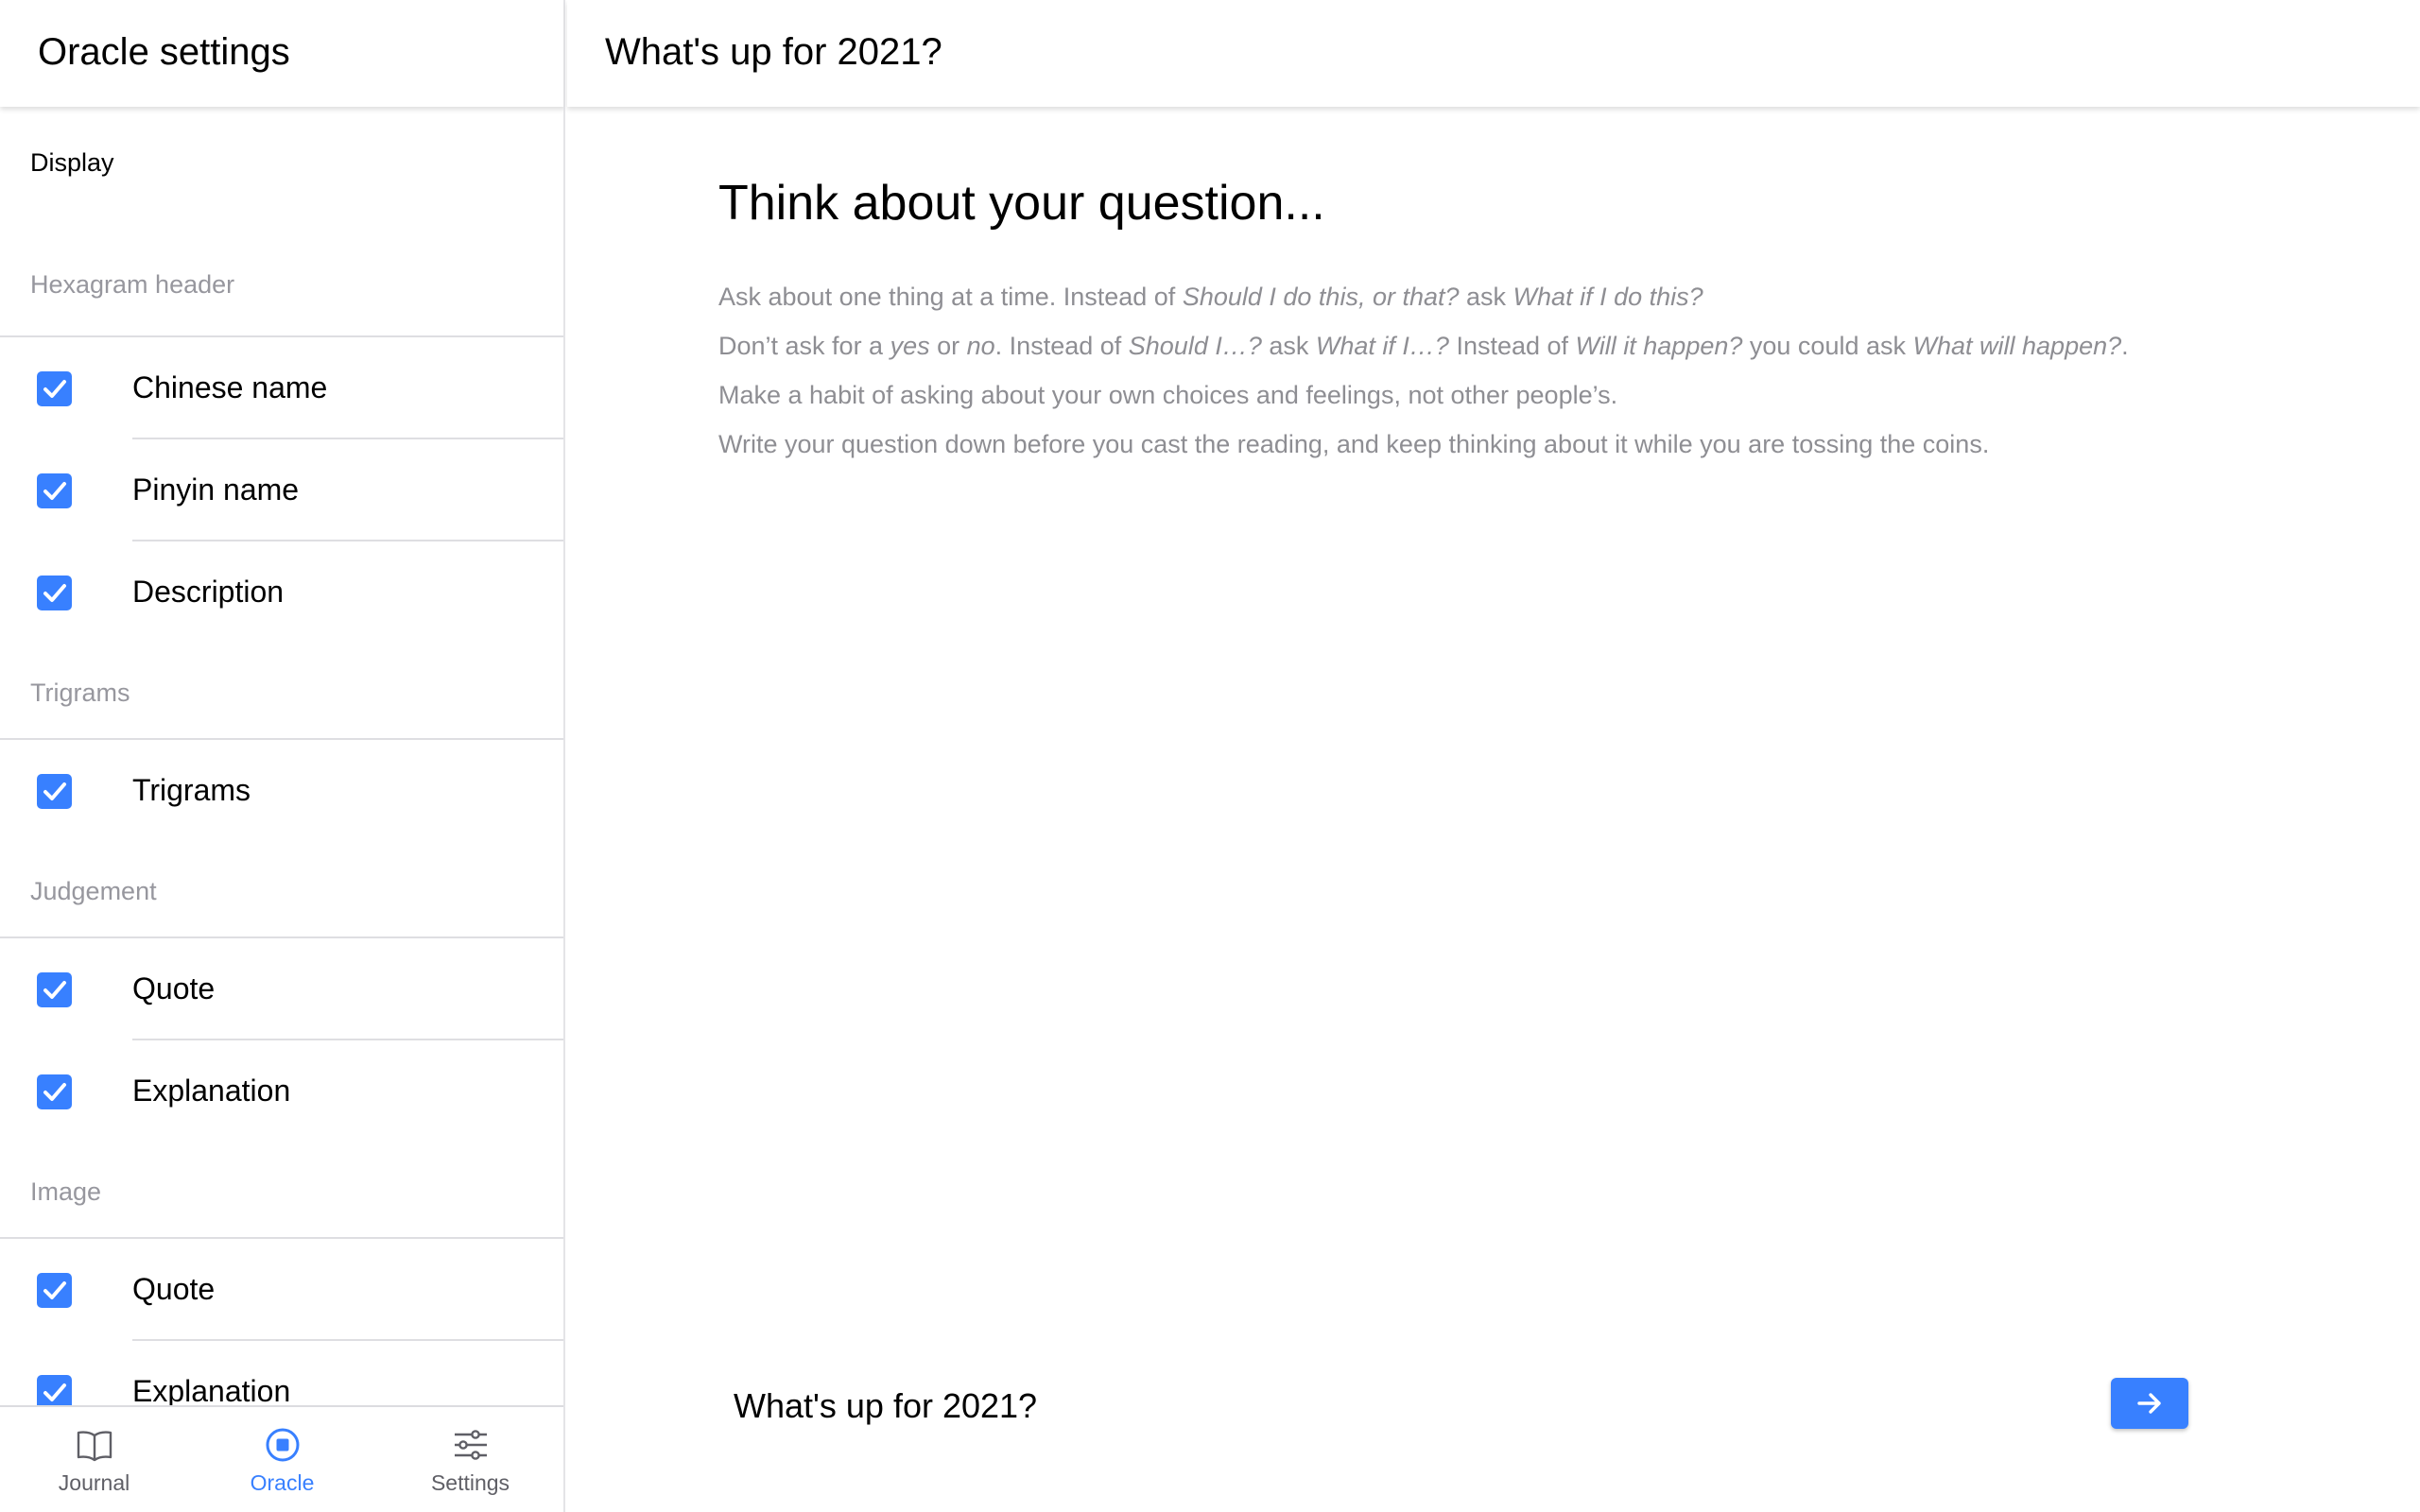 This screenshot has height=1512, width=2420. I want to click on setting-chinese-name: Chinese name, so click(281, 388).